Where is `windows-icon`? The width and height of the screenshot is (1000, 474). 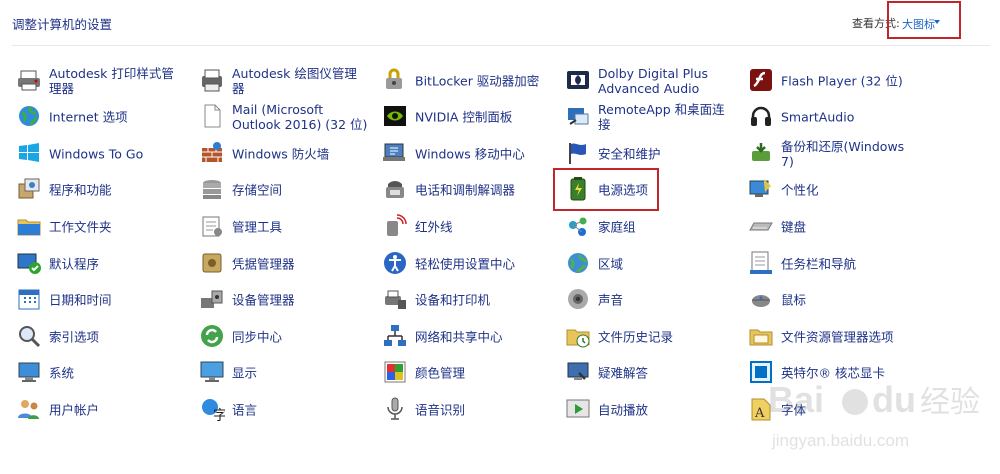 windows-icon is located at coordinates (29, 152).